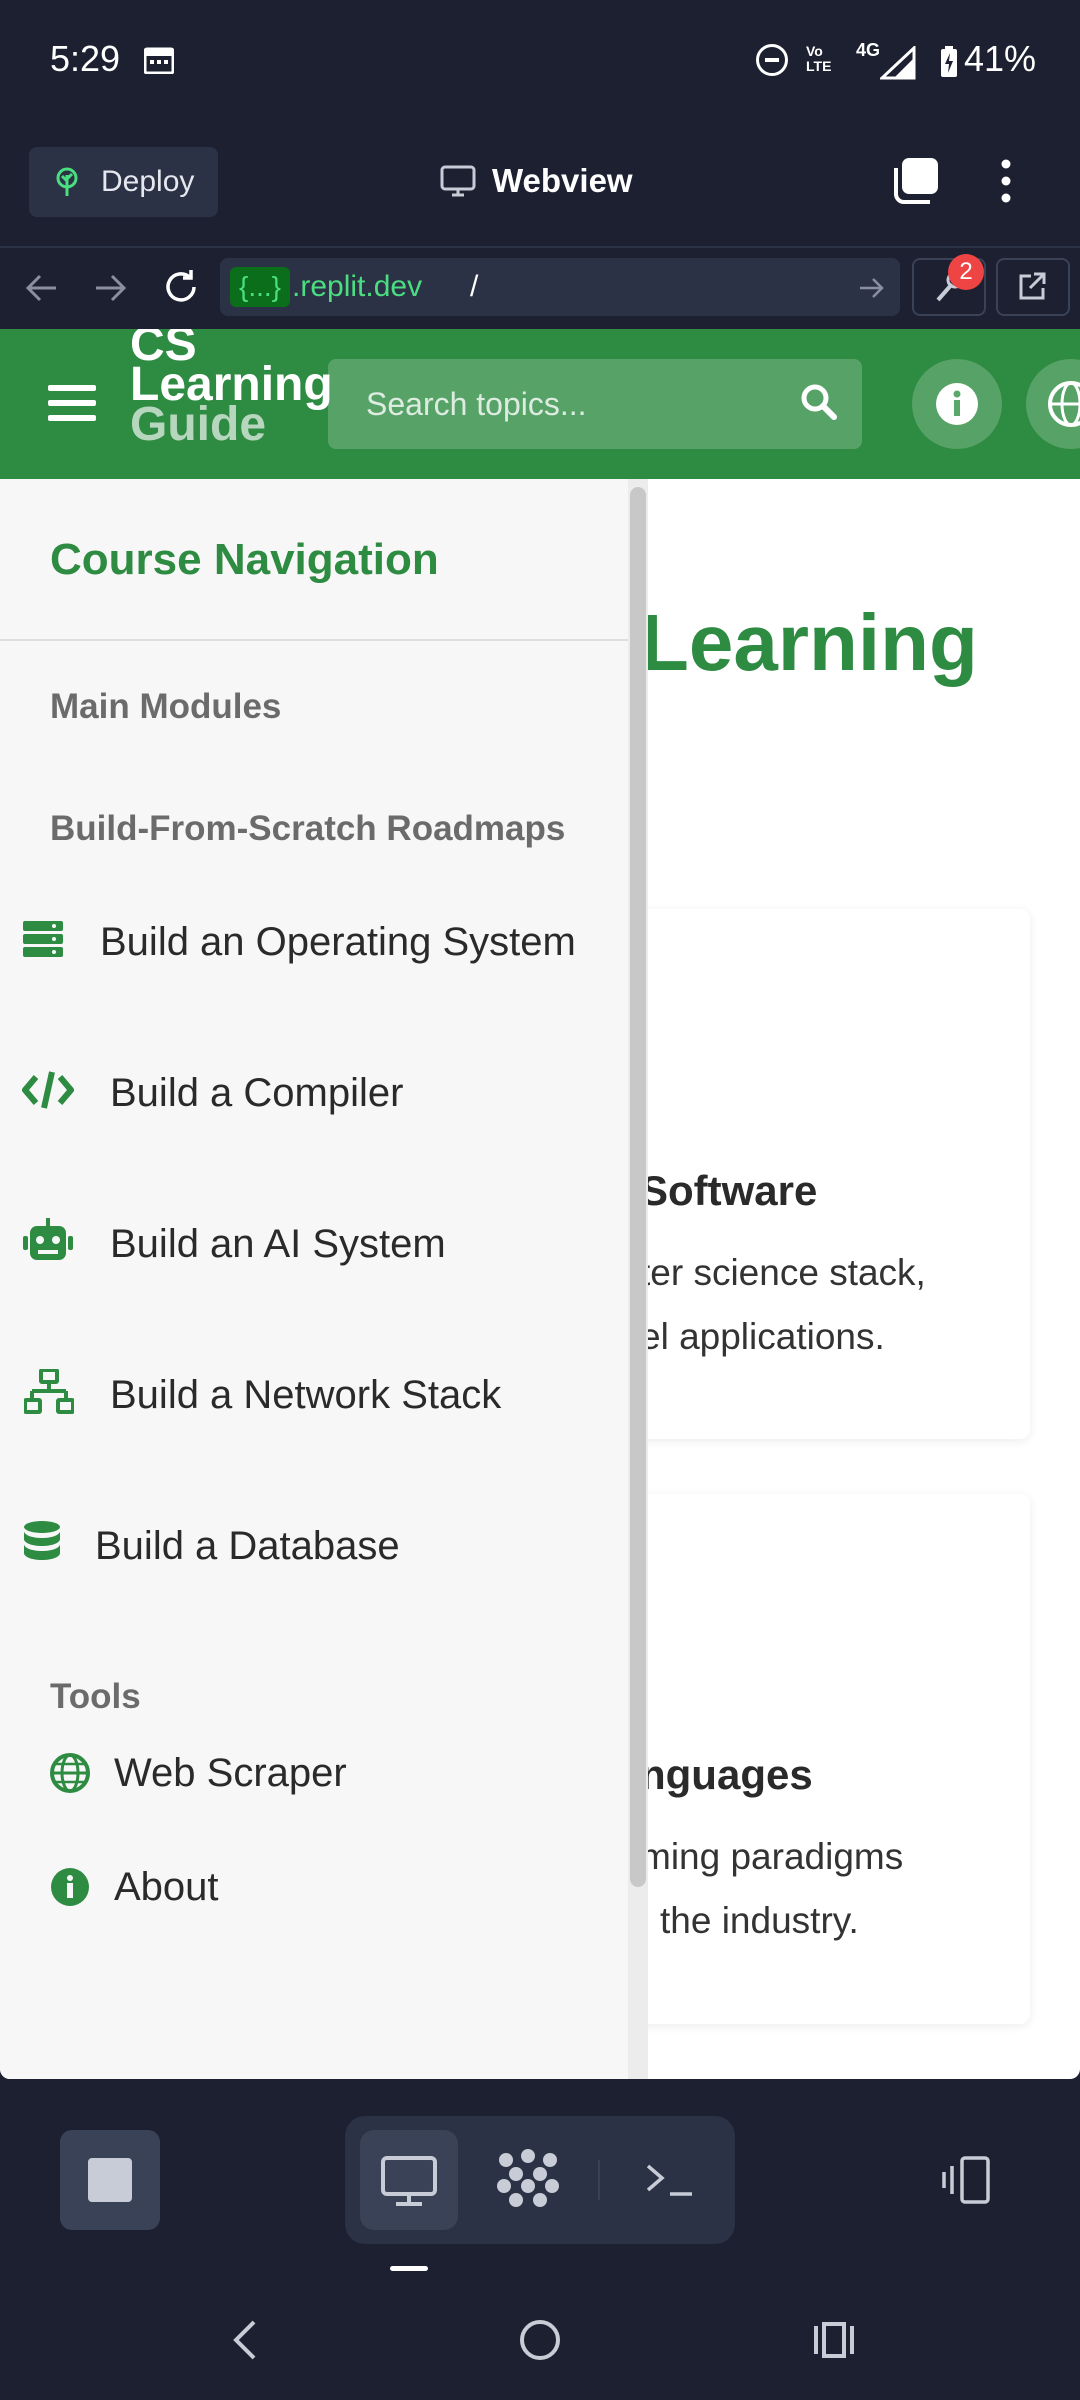 This screenshot has width=1080, height=2400. What do you see at coordinates (809, 642) in the screenshot?
I see `page-heading: Learning` at bounding box center [809, 642].